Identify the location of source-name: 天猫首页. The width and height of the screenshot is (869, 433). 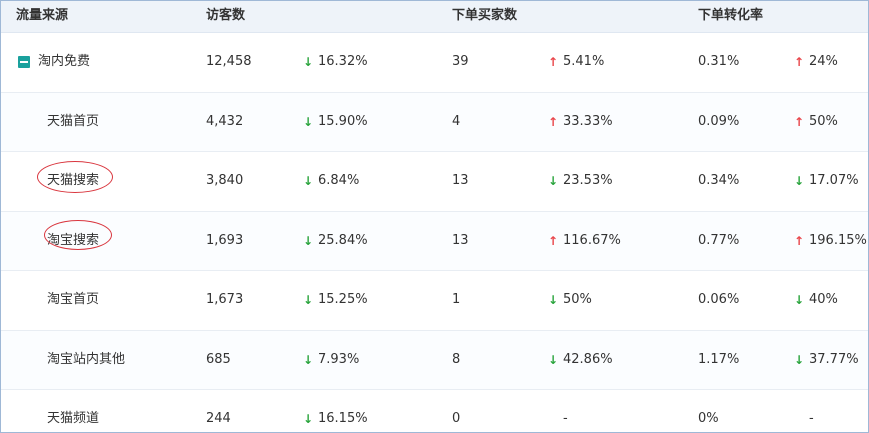
(73, 121).